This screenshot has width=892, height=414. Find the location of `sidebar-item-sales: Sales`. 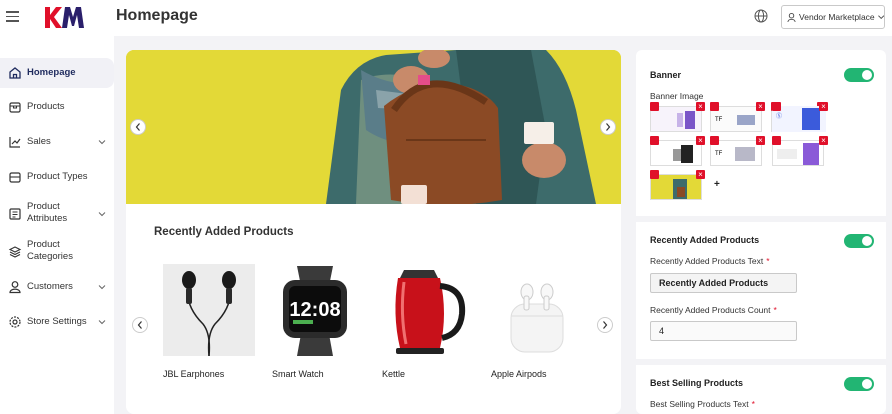

sidebar-item-sales: Sales is located at coordinates (57, 142).